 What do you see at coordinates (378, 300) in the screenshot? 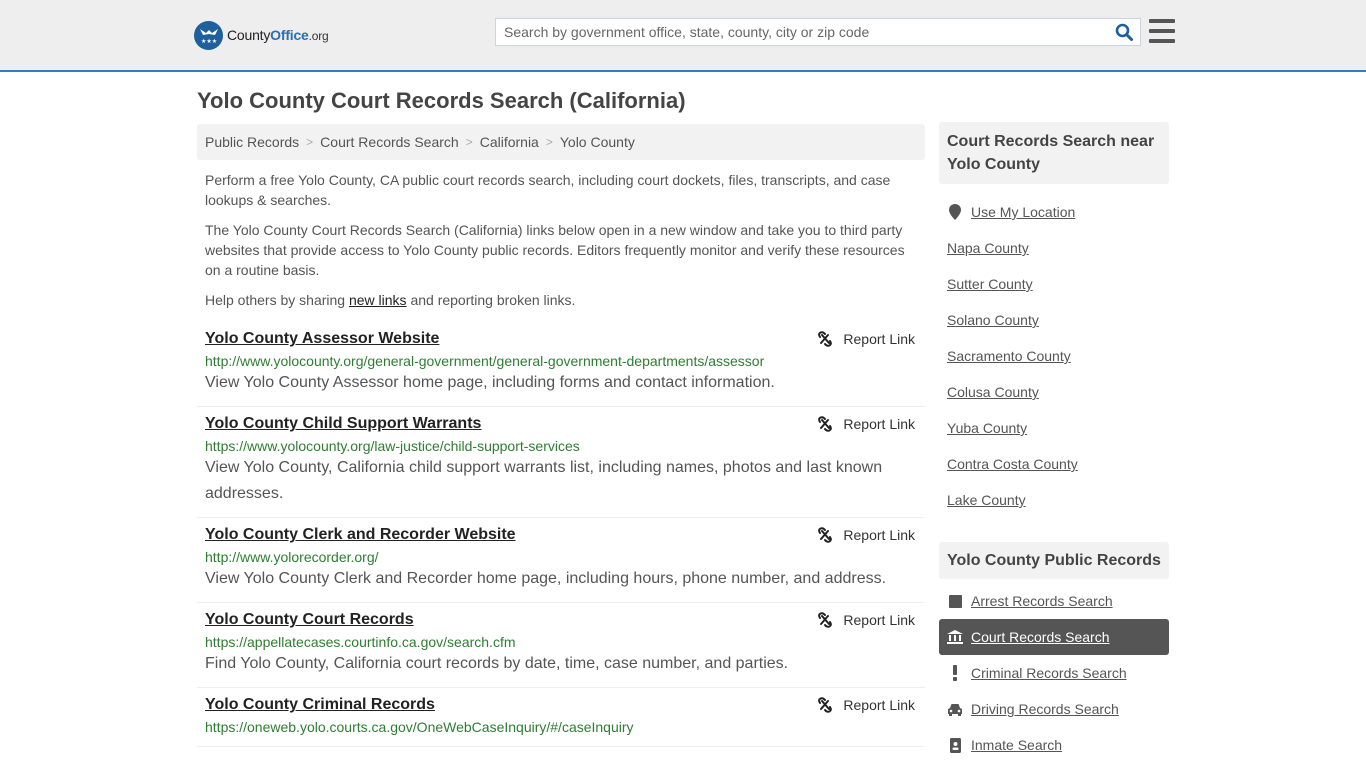
I see `new-links-link: new links` at bounding box center [378, 300].